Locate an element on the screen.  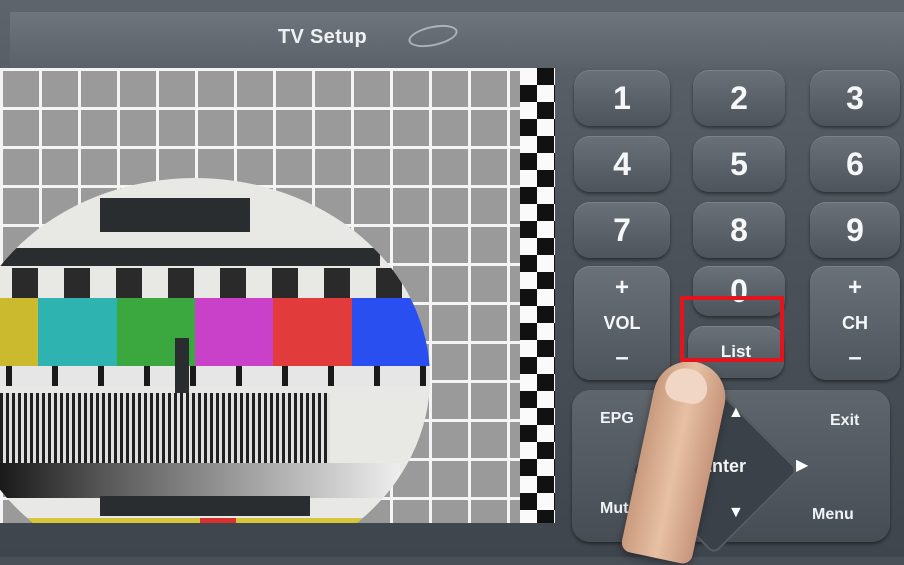
volume-up-button: + is located at coordinates (622, 288).